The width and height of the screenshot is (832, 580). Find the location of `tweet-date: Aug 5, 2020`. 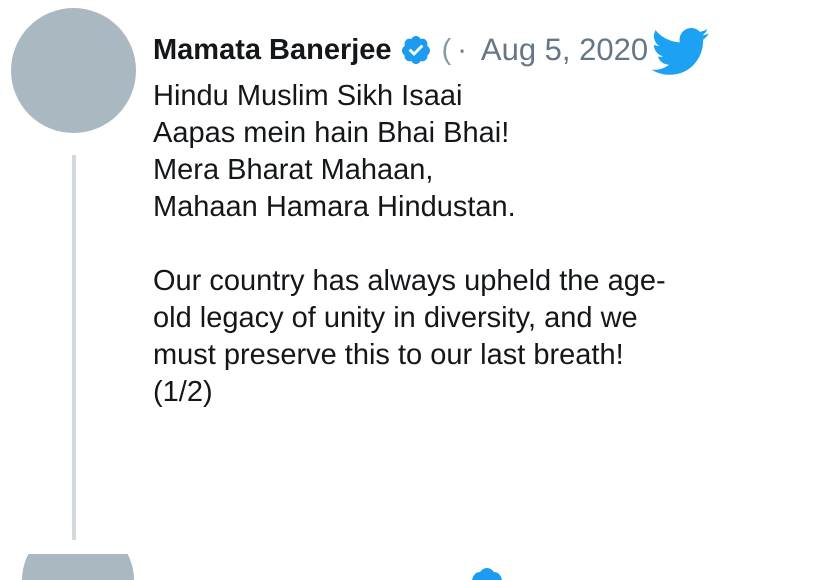

tweet-date: Aug 5, 2020 is located at coordinates (564, 50).